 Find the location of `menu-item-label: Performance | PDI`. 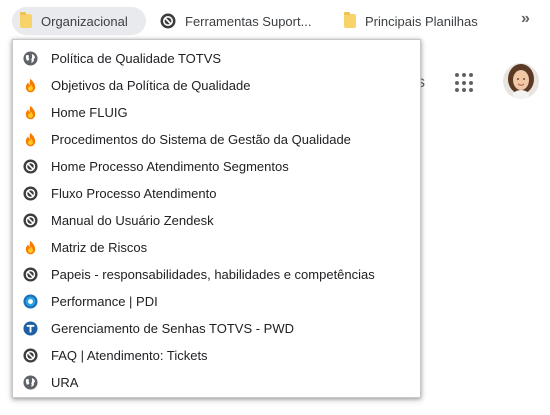

menu-item-label: Performance | PDI is located at coordinates (104, 301).